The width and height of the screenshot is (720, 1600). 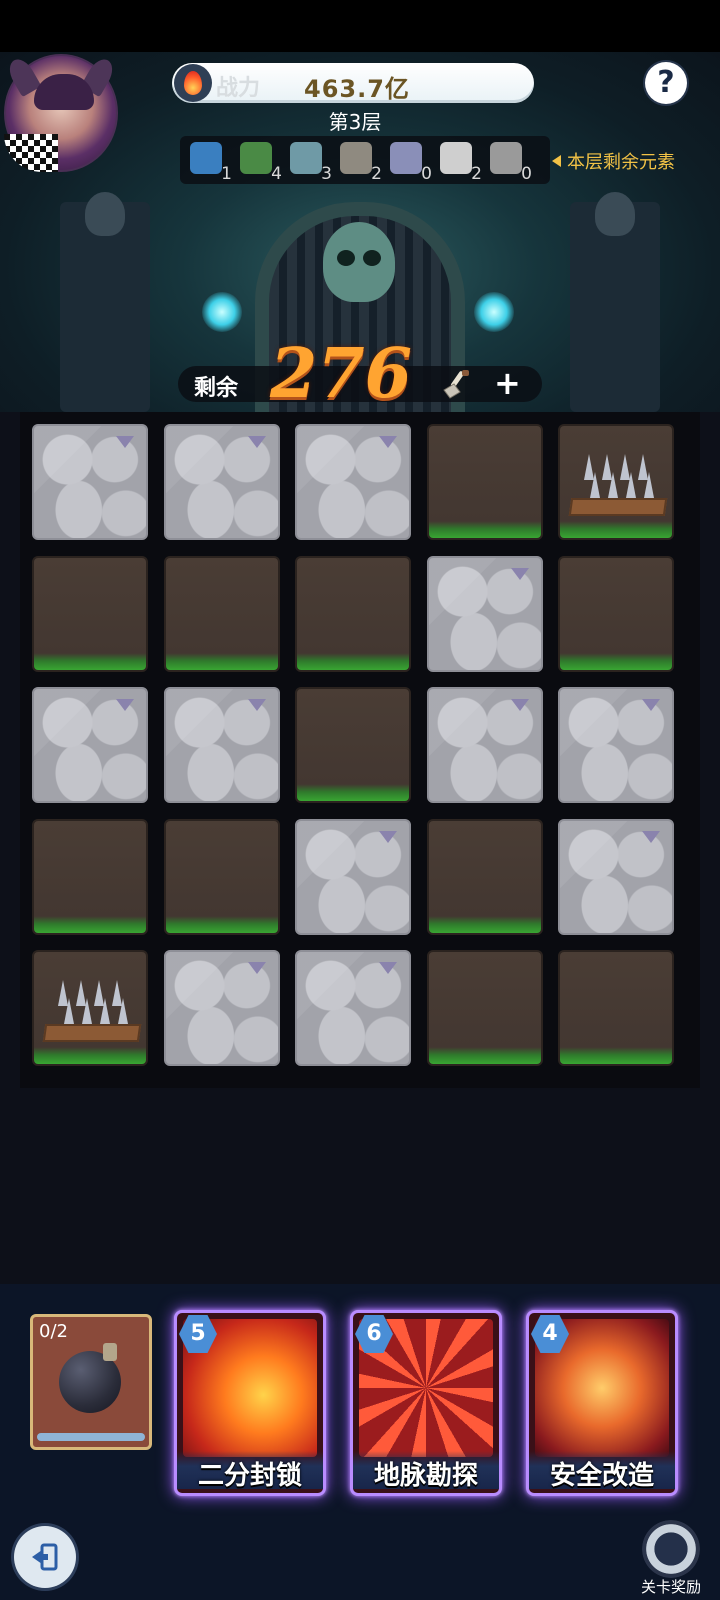 What do you see at coordinates (426, 1471) in the screenshot?
I see `skill-name: 地脉勘探` at bounding box center [426, 1471].